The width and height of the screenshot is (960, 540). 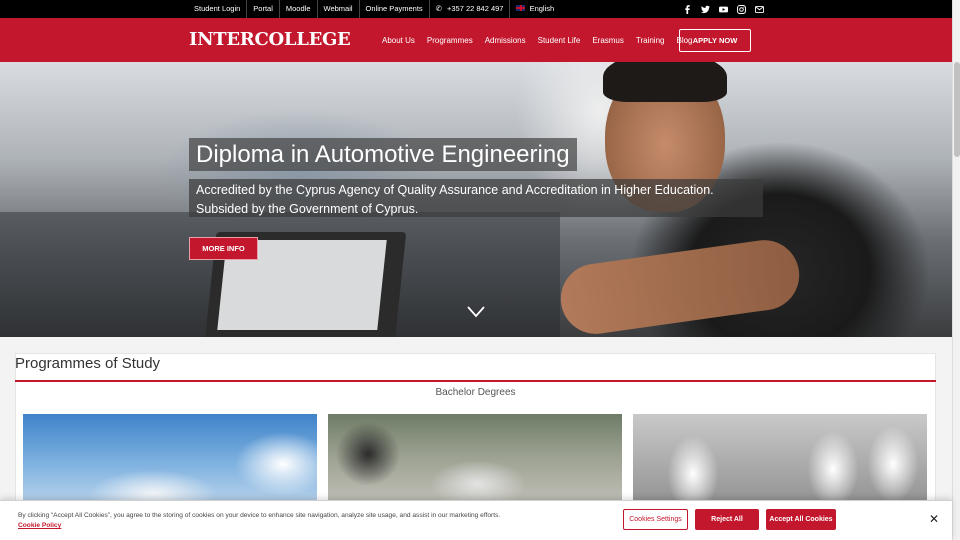 I want to click on programme-card-image-beauty, so click(x=475, y=464).